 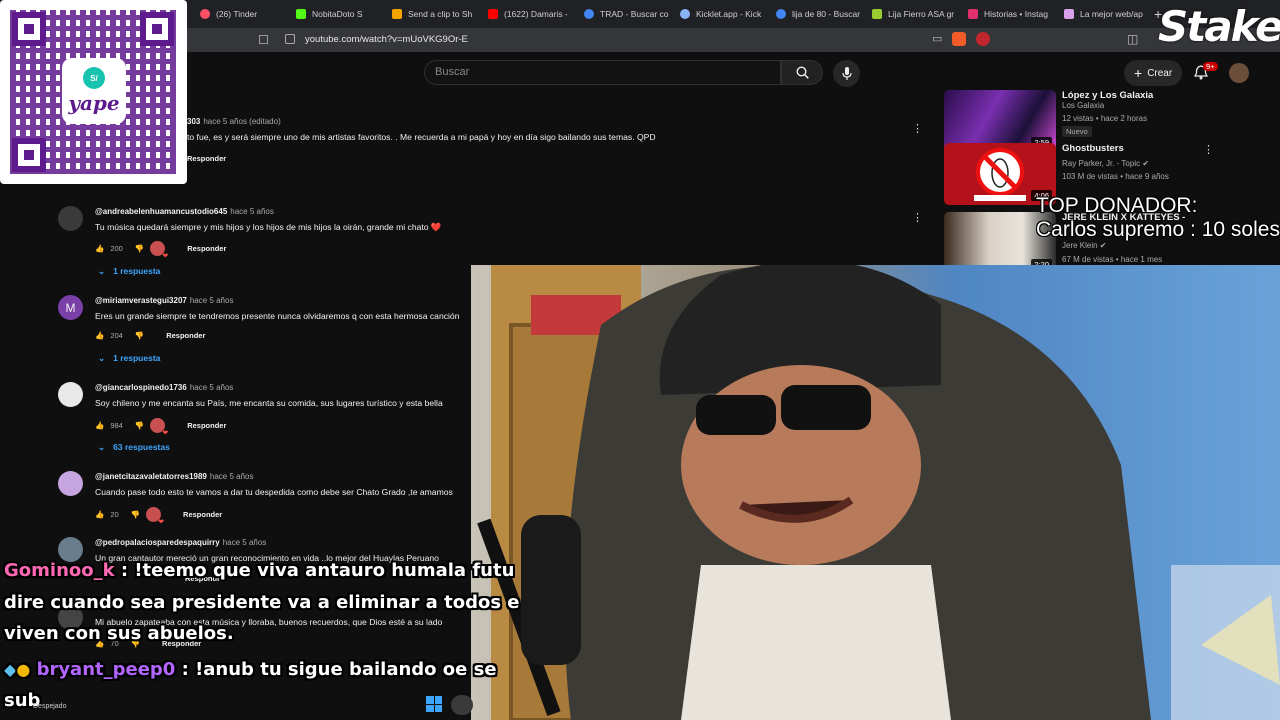 I want to click on video-channel: Ray Parker, Jr. - Topic ✔, so click(x=1105, y=163).